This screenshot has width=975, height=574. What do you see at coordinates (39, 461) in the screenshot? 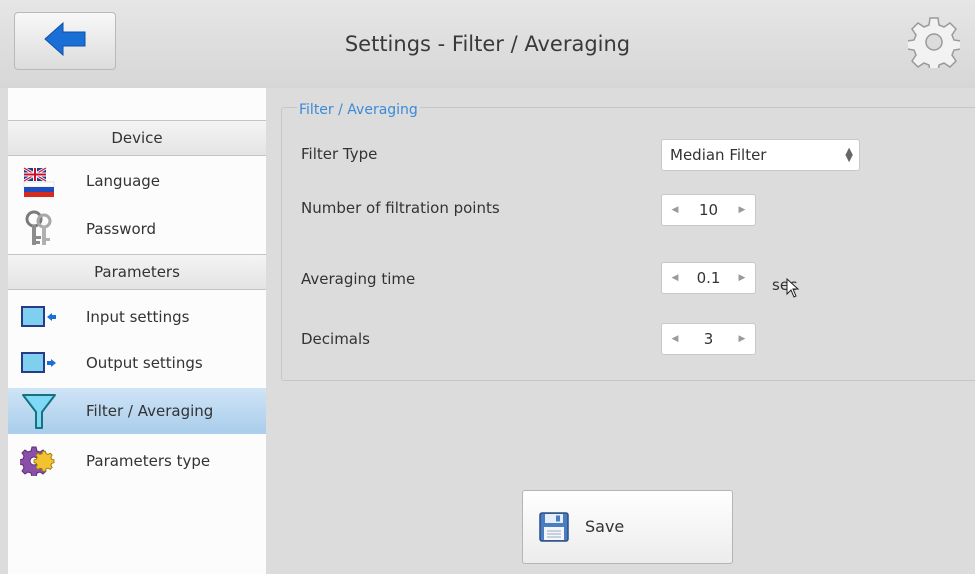
I see `gears-icon` at bounding box center [39, 461].